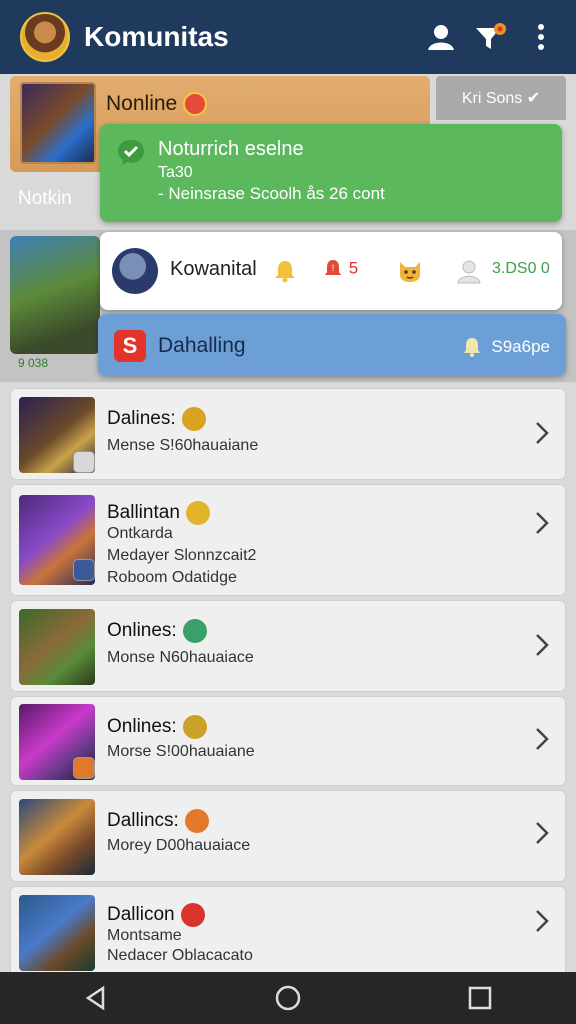  I want to click on notification-app-title: Dahalling, so click(202, 345).